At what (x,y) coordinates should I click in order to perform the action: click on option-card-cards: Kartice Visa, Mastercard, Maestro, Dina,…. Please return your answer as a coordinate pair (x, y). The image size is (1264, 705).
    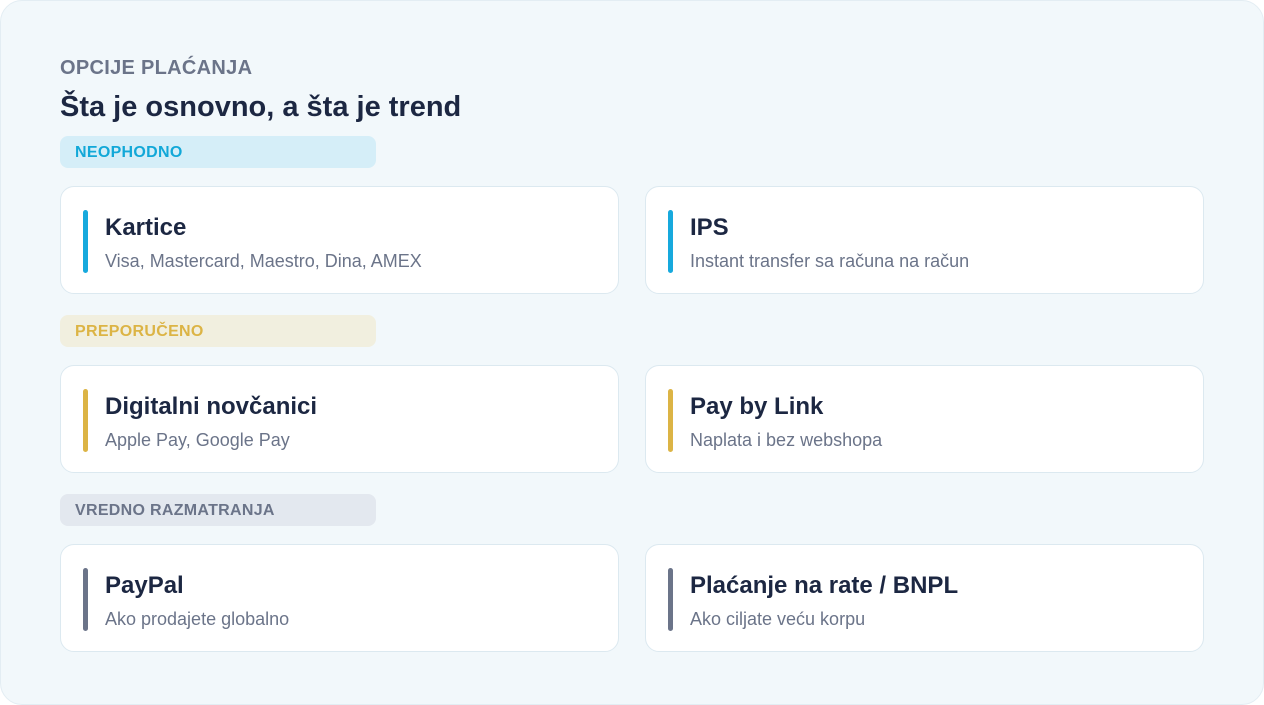
    Looking at the image, I should click on (339, 240).